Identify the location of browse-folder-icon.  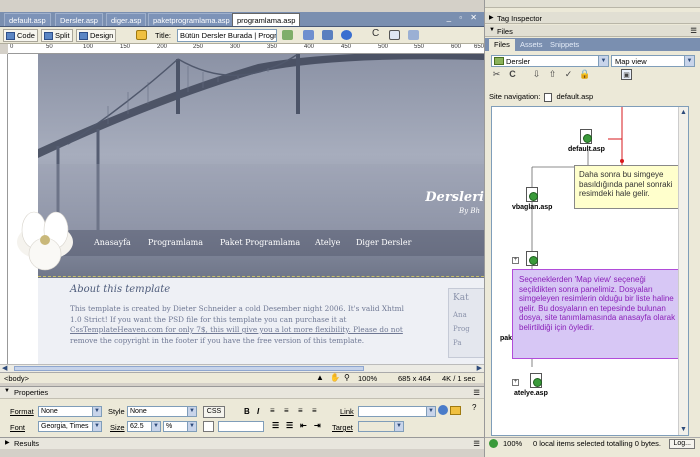
(455, 410).